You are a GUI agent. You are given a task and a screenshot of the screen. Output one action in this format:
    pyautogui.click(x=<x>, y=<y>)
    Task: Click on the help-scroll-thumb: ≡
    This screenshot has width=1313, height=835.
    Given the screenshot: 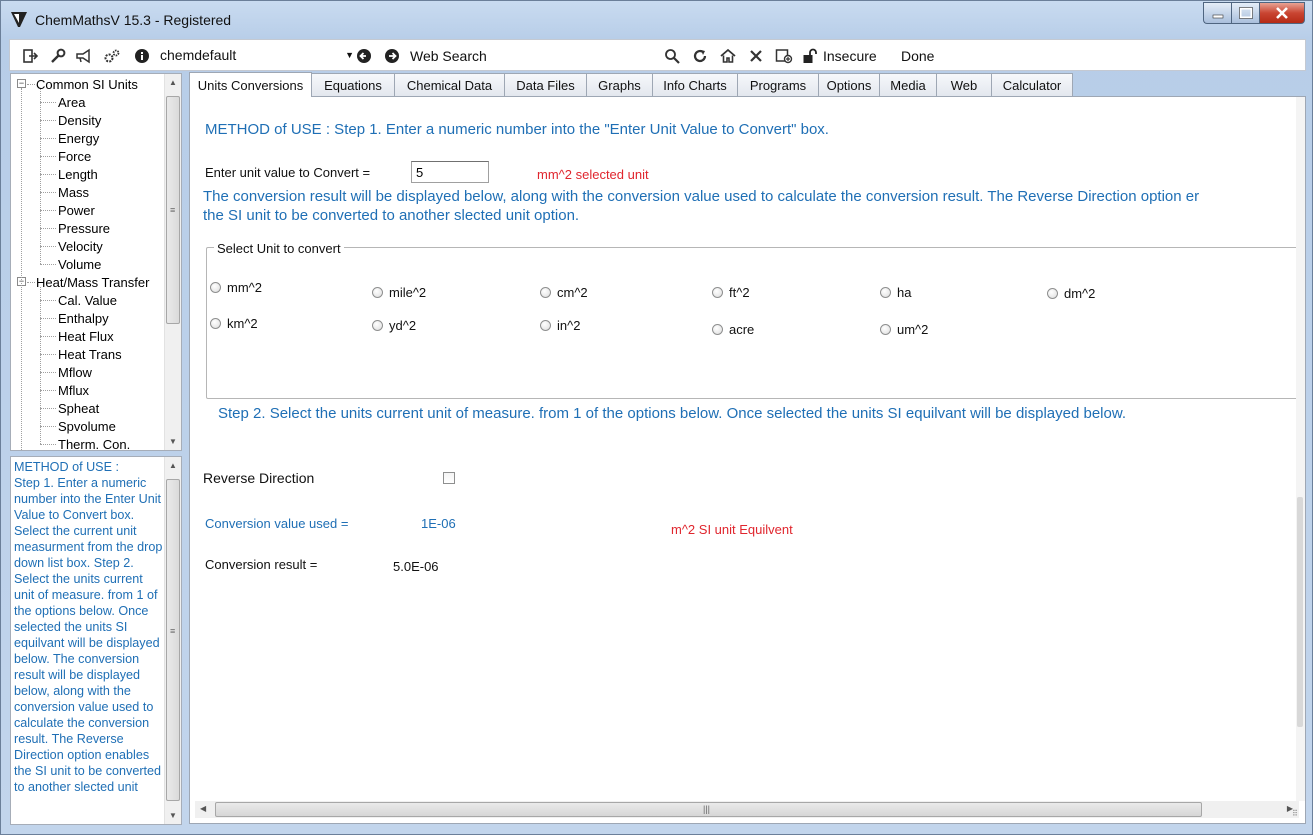 What is the action you would take?
    pyautogui.click(x=173, y=640)
    